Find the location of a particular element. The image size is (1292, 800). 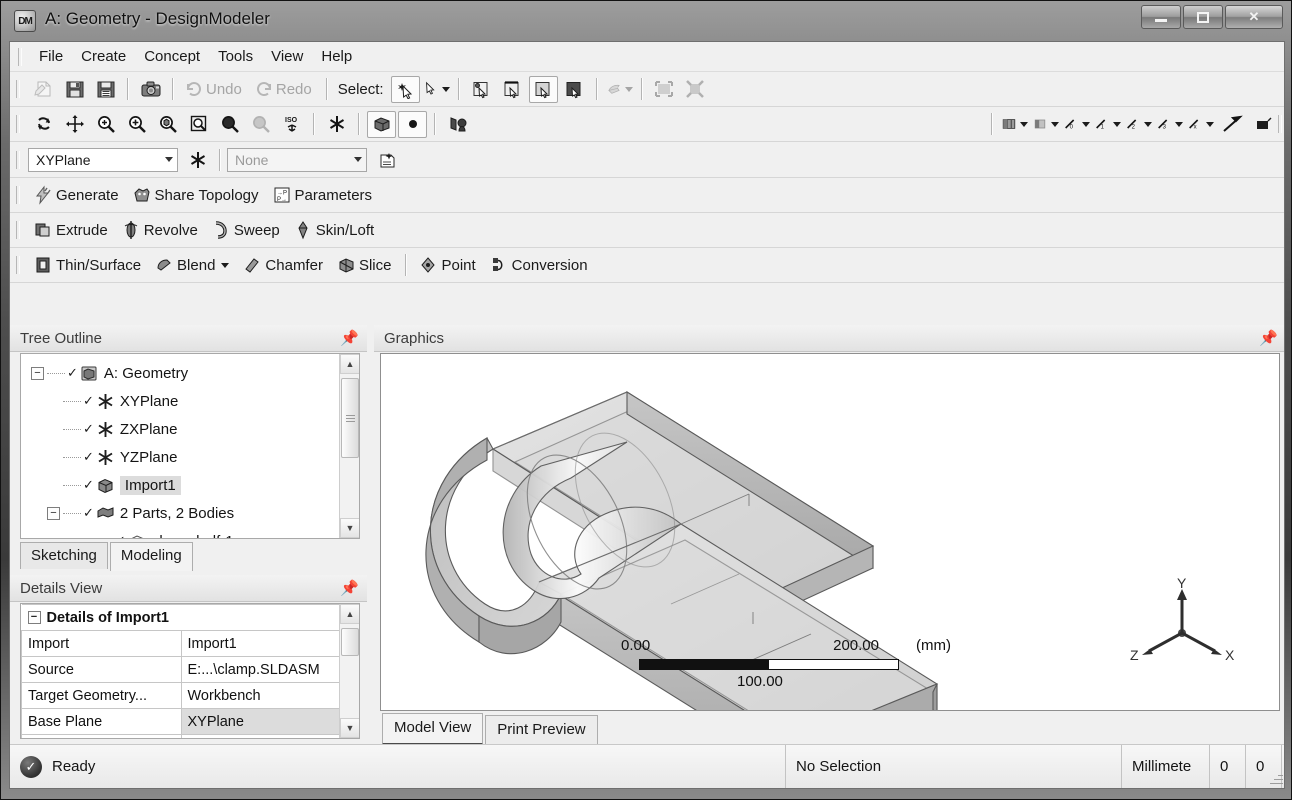

minimize-button is located at coordinates (1161, 17).